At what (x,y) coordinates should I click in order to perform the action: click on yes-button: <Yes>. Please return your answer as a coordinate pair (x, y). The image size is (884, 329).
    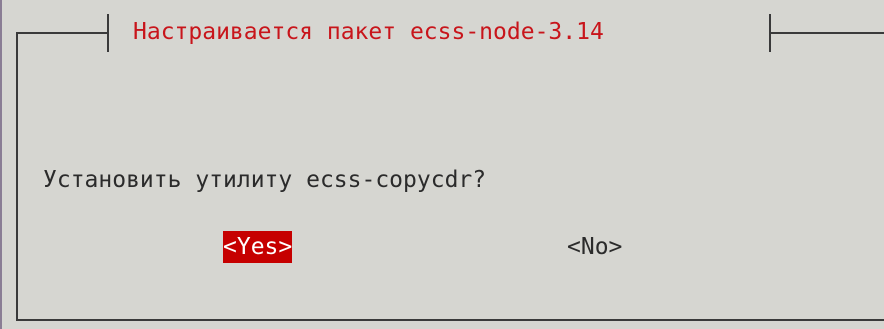
    Looking at the image, I should click on (258, 247).